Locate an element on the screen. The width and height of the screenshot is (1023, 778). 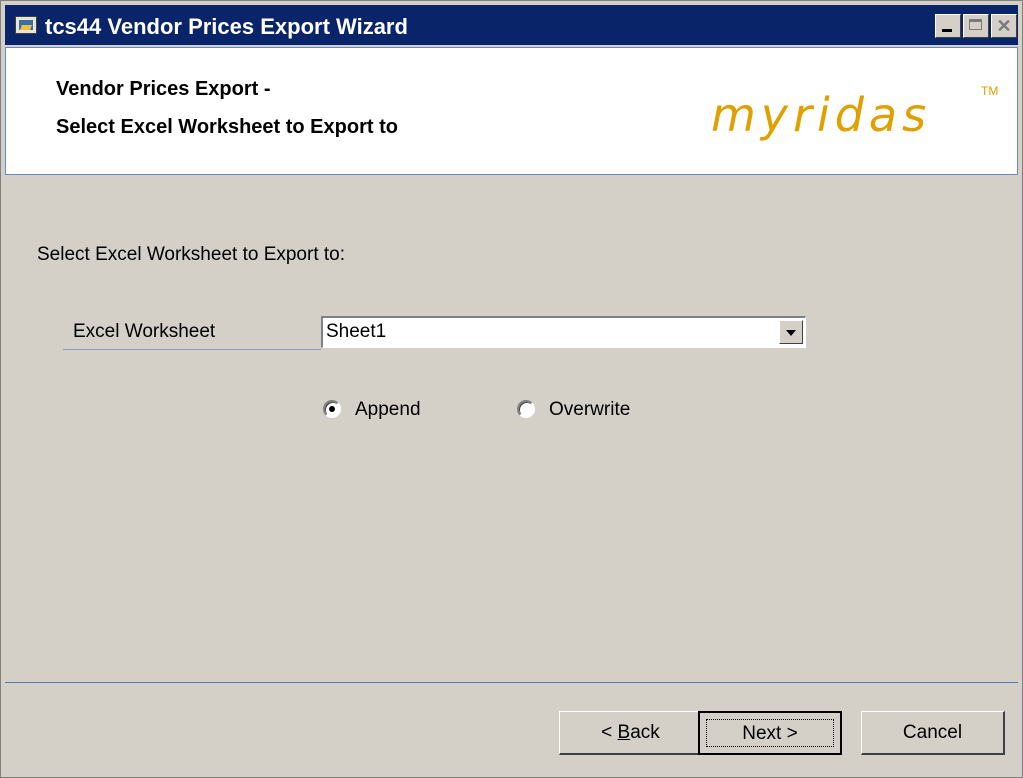
next-button: Next > is located at coordinates (770, 733).